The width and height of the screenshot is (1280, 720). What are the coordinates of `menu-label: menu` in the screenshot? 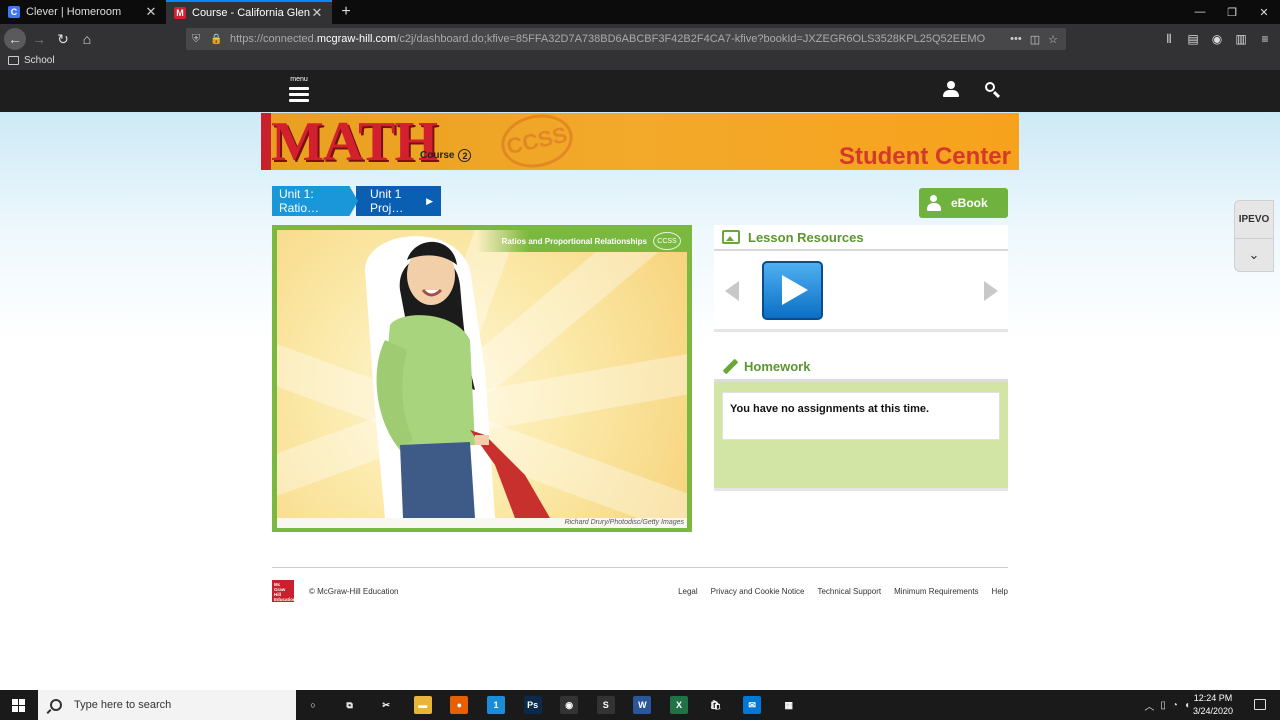 It's located at (299, 79).